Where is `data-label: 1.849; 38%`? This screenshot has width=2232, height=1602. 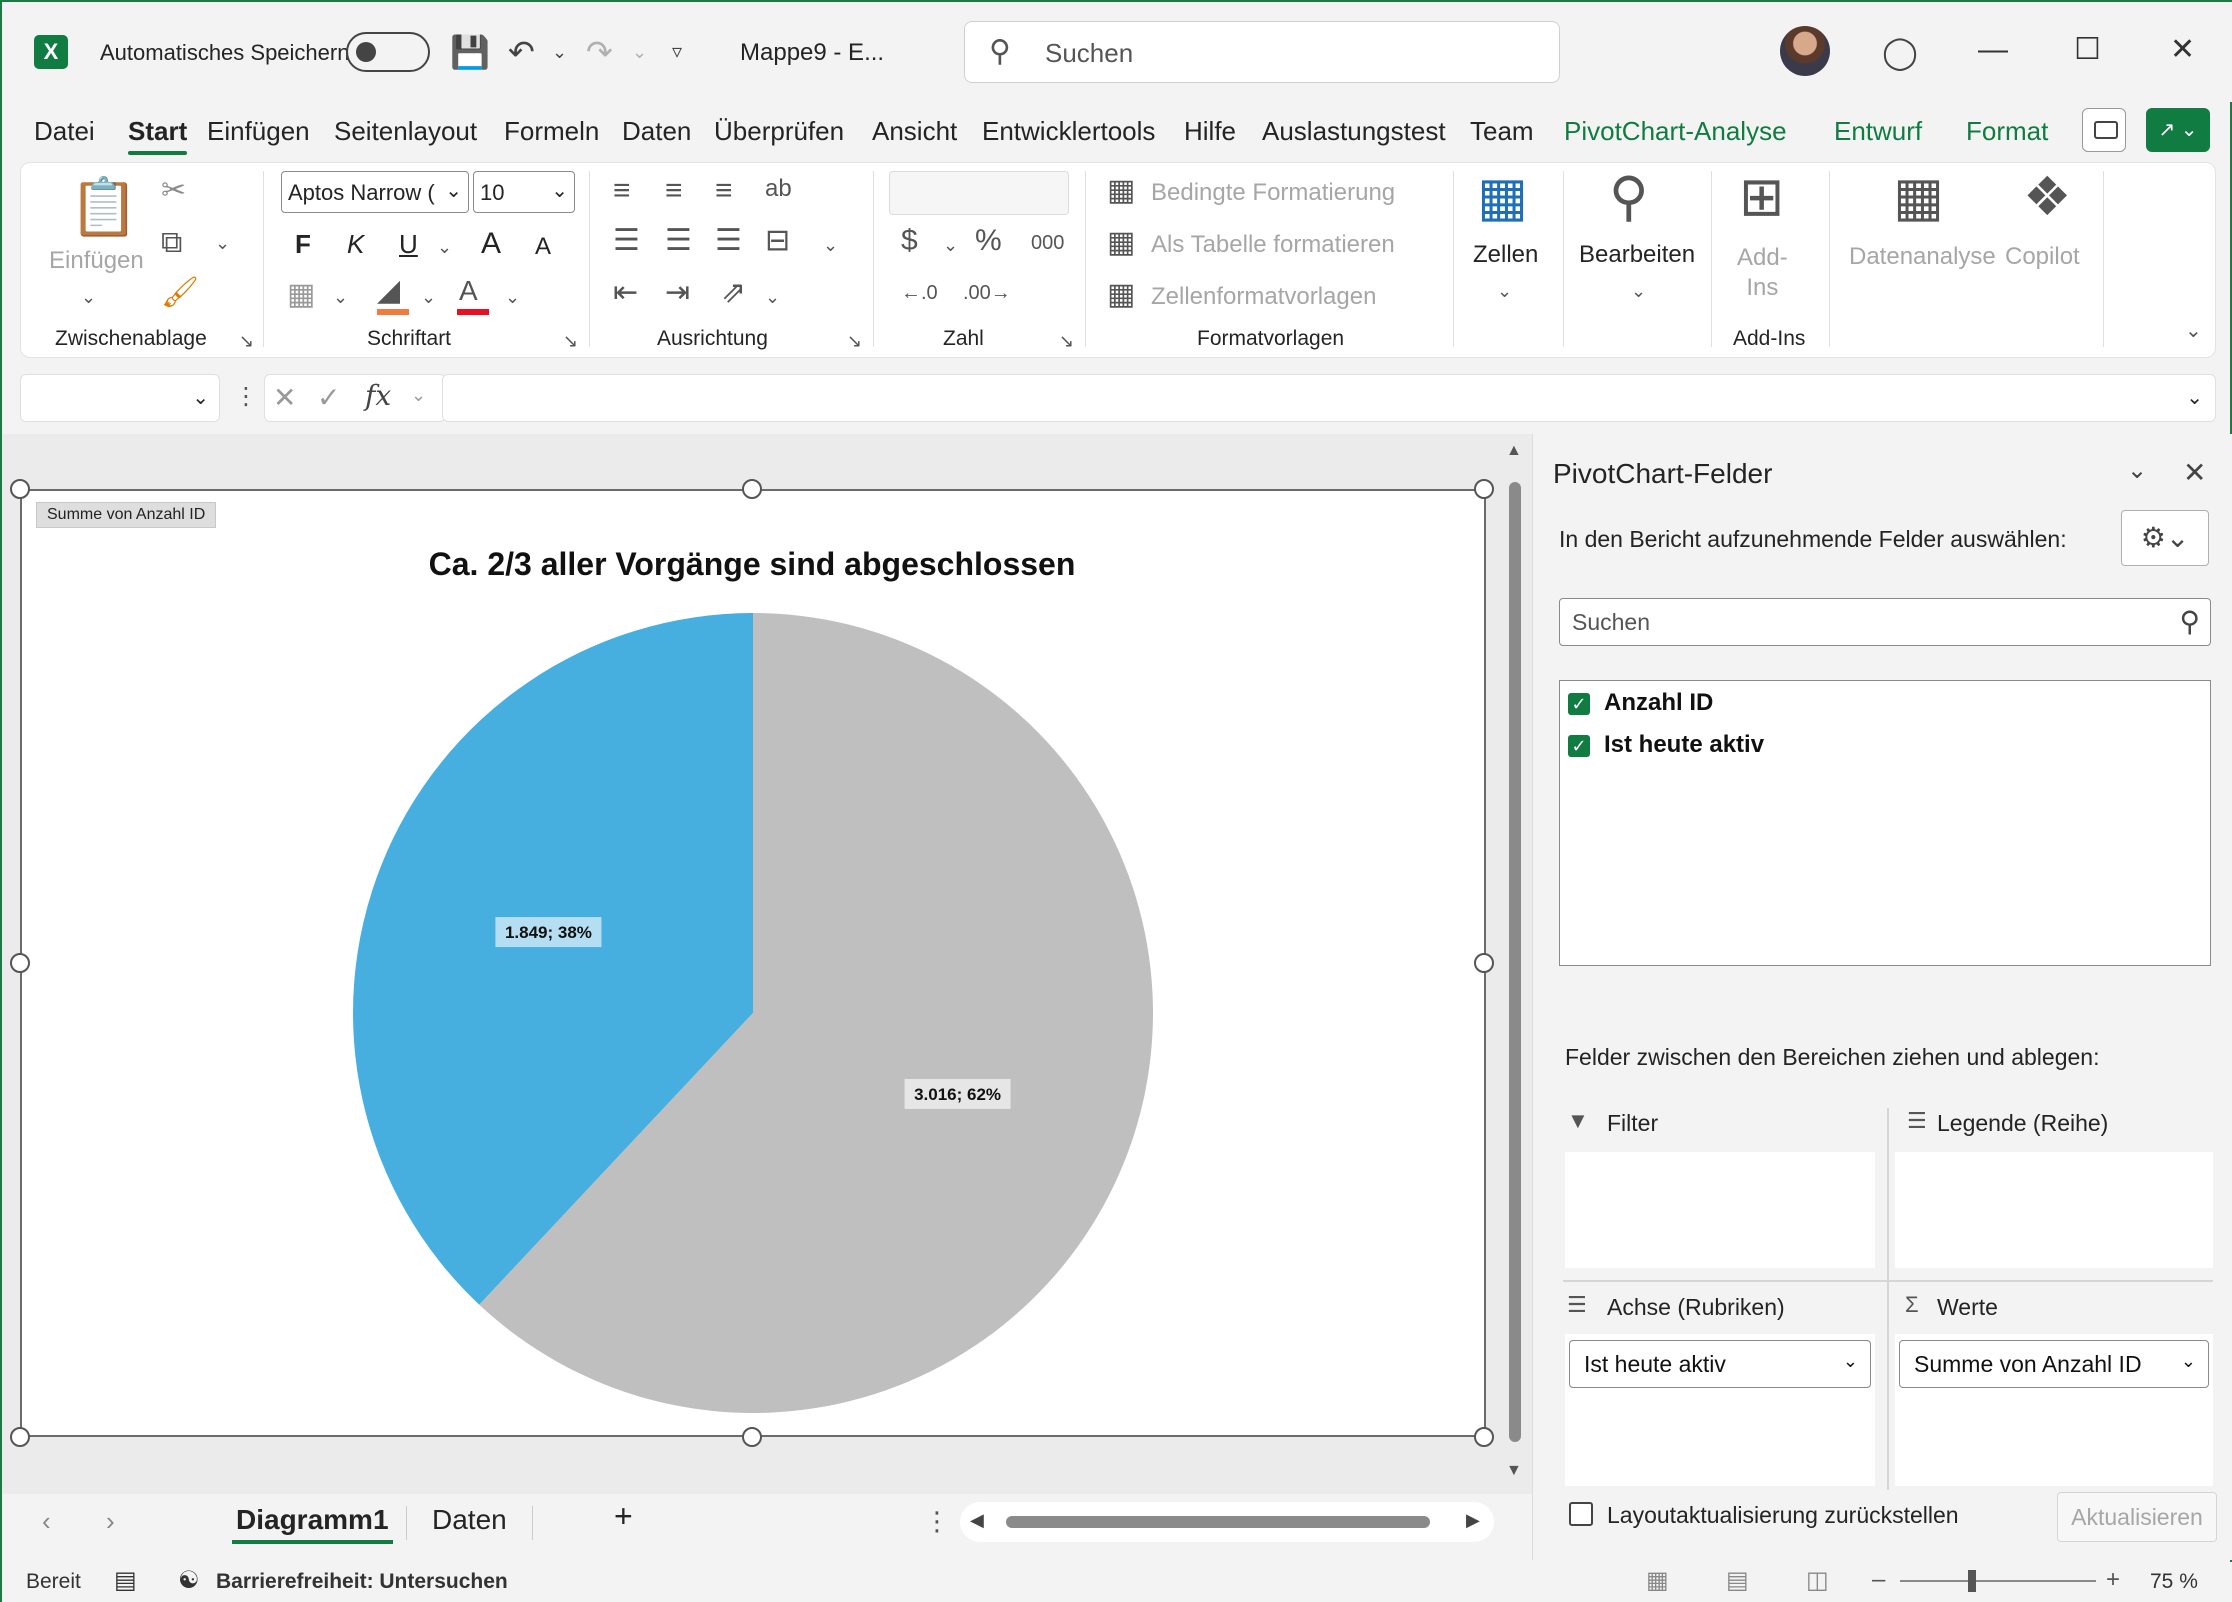
data-label: 1.849; 38% is located at coordinates (548, 932).